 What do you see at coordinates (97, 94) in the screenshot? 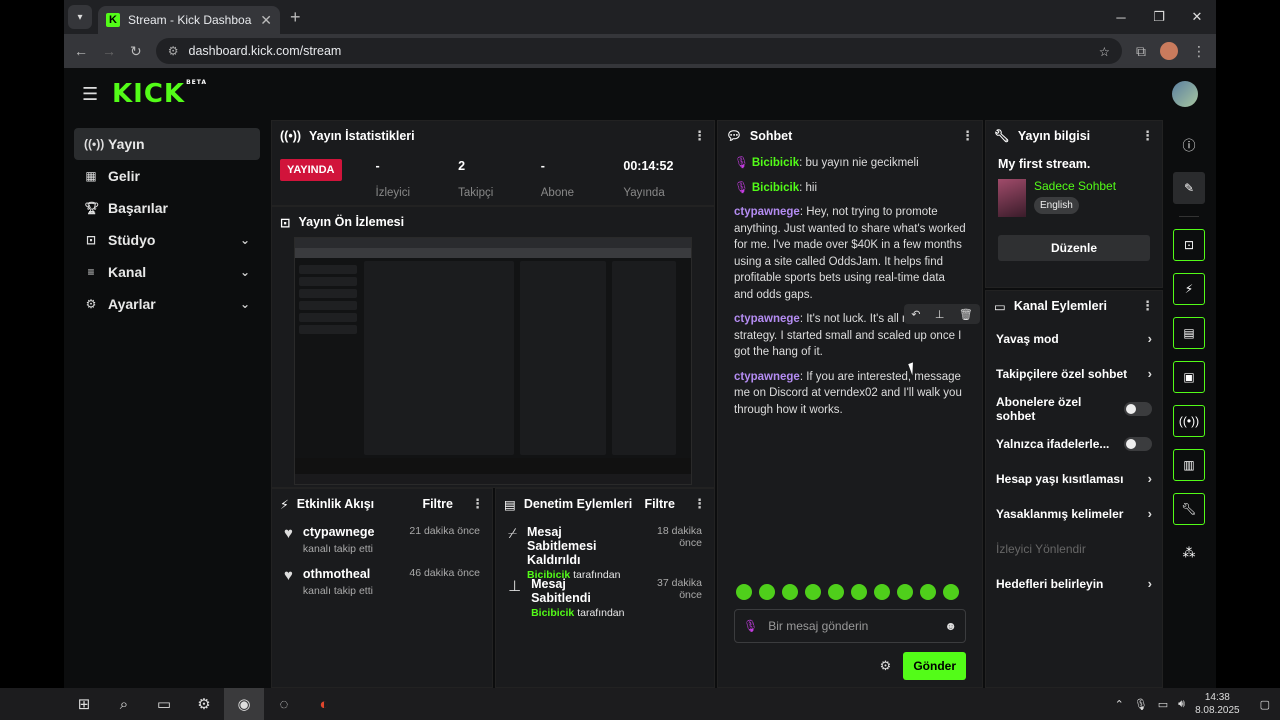
I see `hamburger-menu-icon: ☰` at bounding box center [97, 94].